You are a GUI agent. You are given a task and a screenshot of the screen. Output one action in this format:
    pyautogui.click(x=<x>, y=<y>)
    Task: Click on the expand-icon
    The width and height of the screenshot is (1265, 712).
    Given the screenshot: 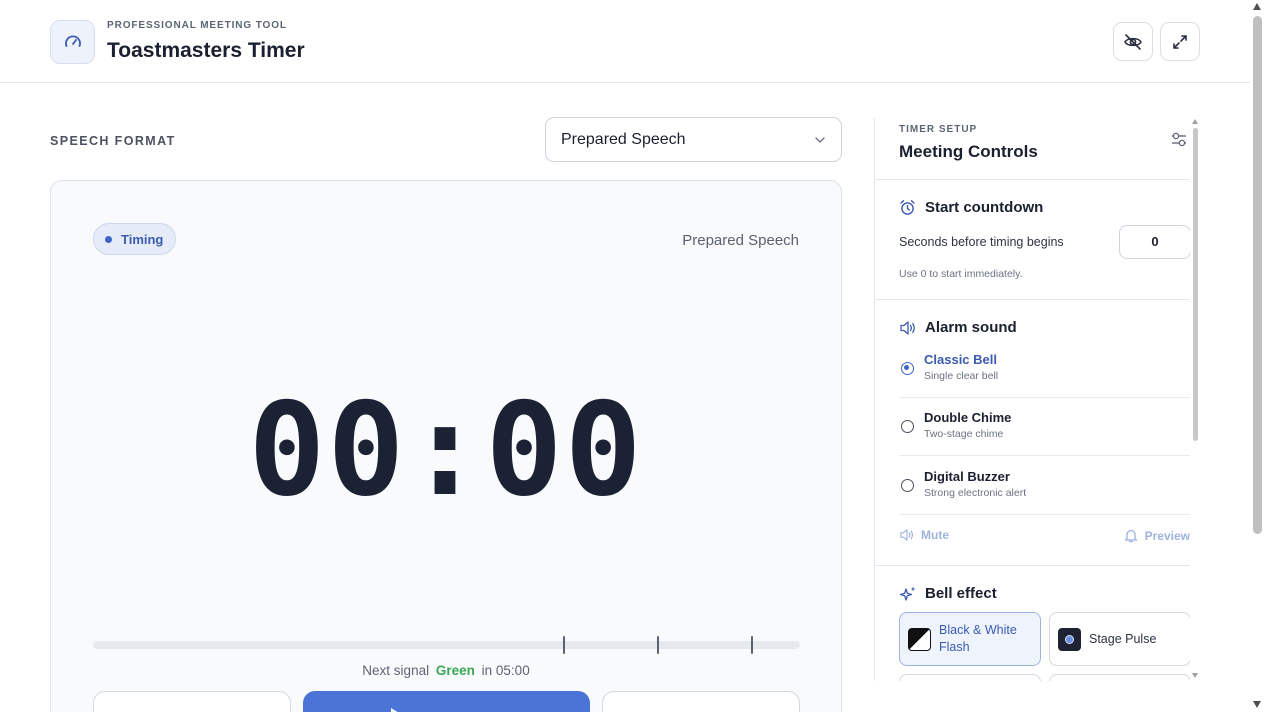 What is the action you would take?
    pyautogui.click(x=1180, y=41)
    